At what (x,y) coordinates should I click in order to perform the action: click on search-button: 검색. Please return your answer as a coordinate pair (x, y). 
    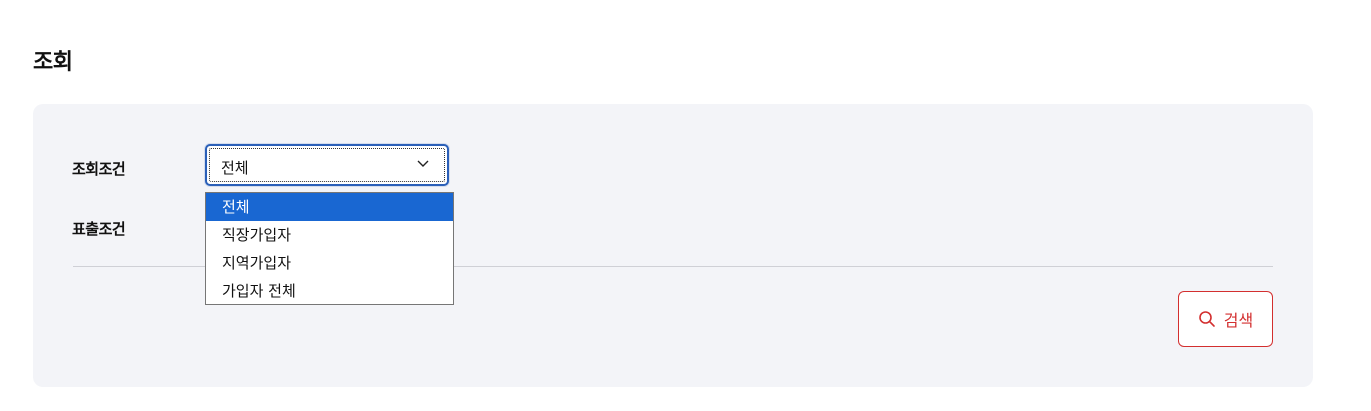
    Looking at the image, I should click on (1225, 319).